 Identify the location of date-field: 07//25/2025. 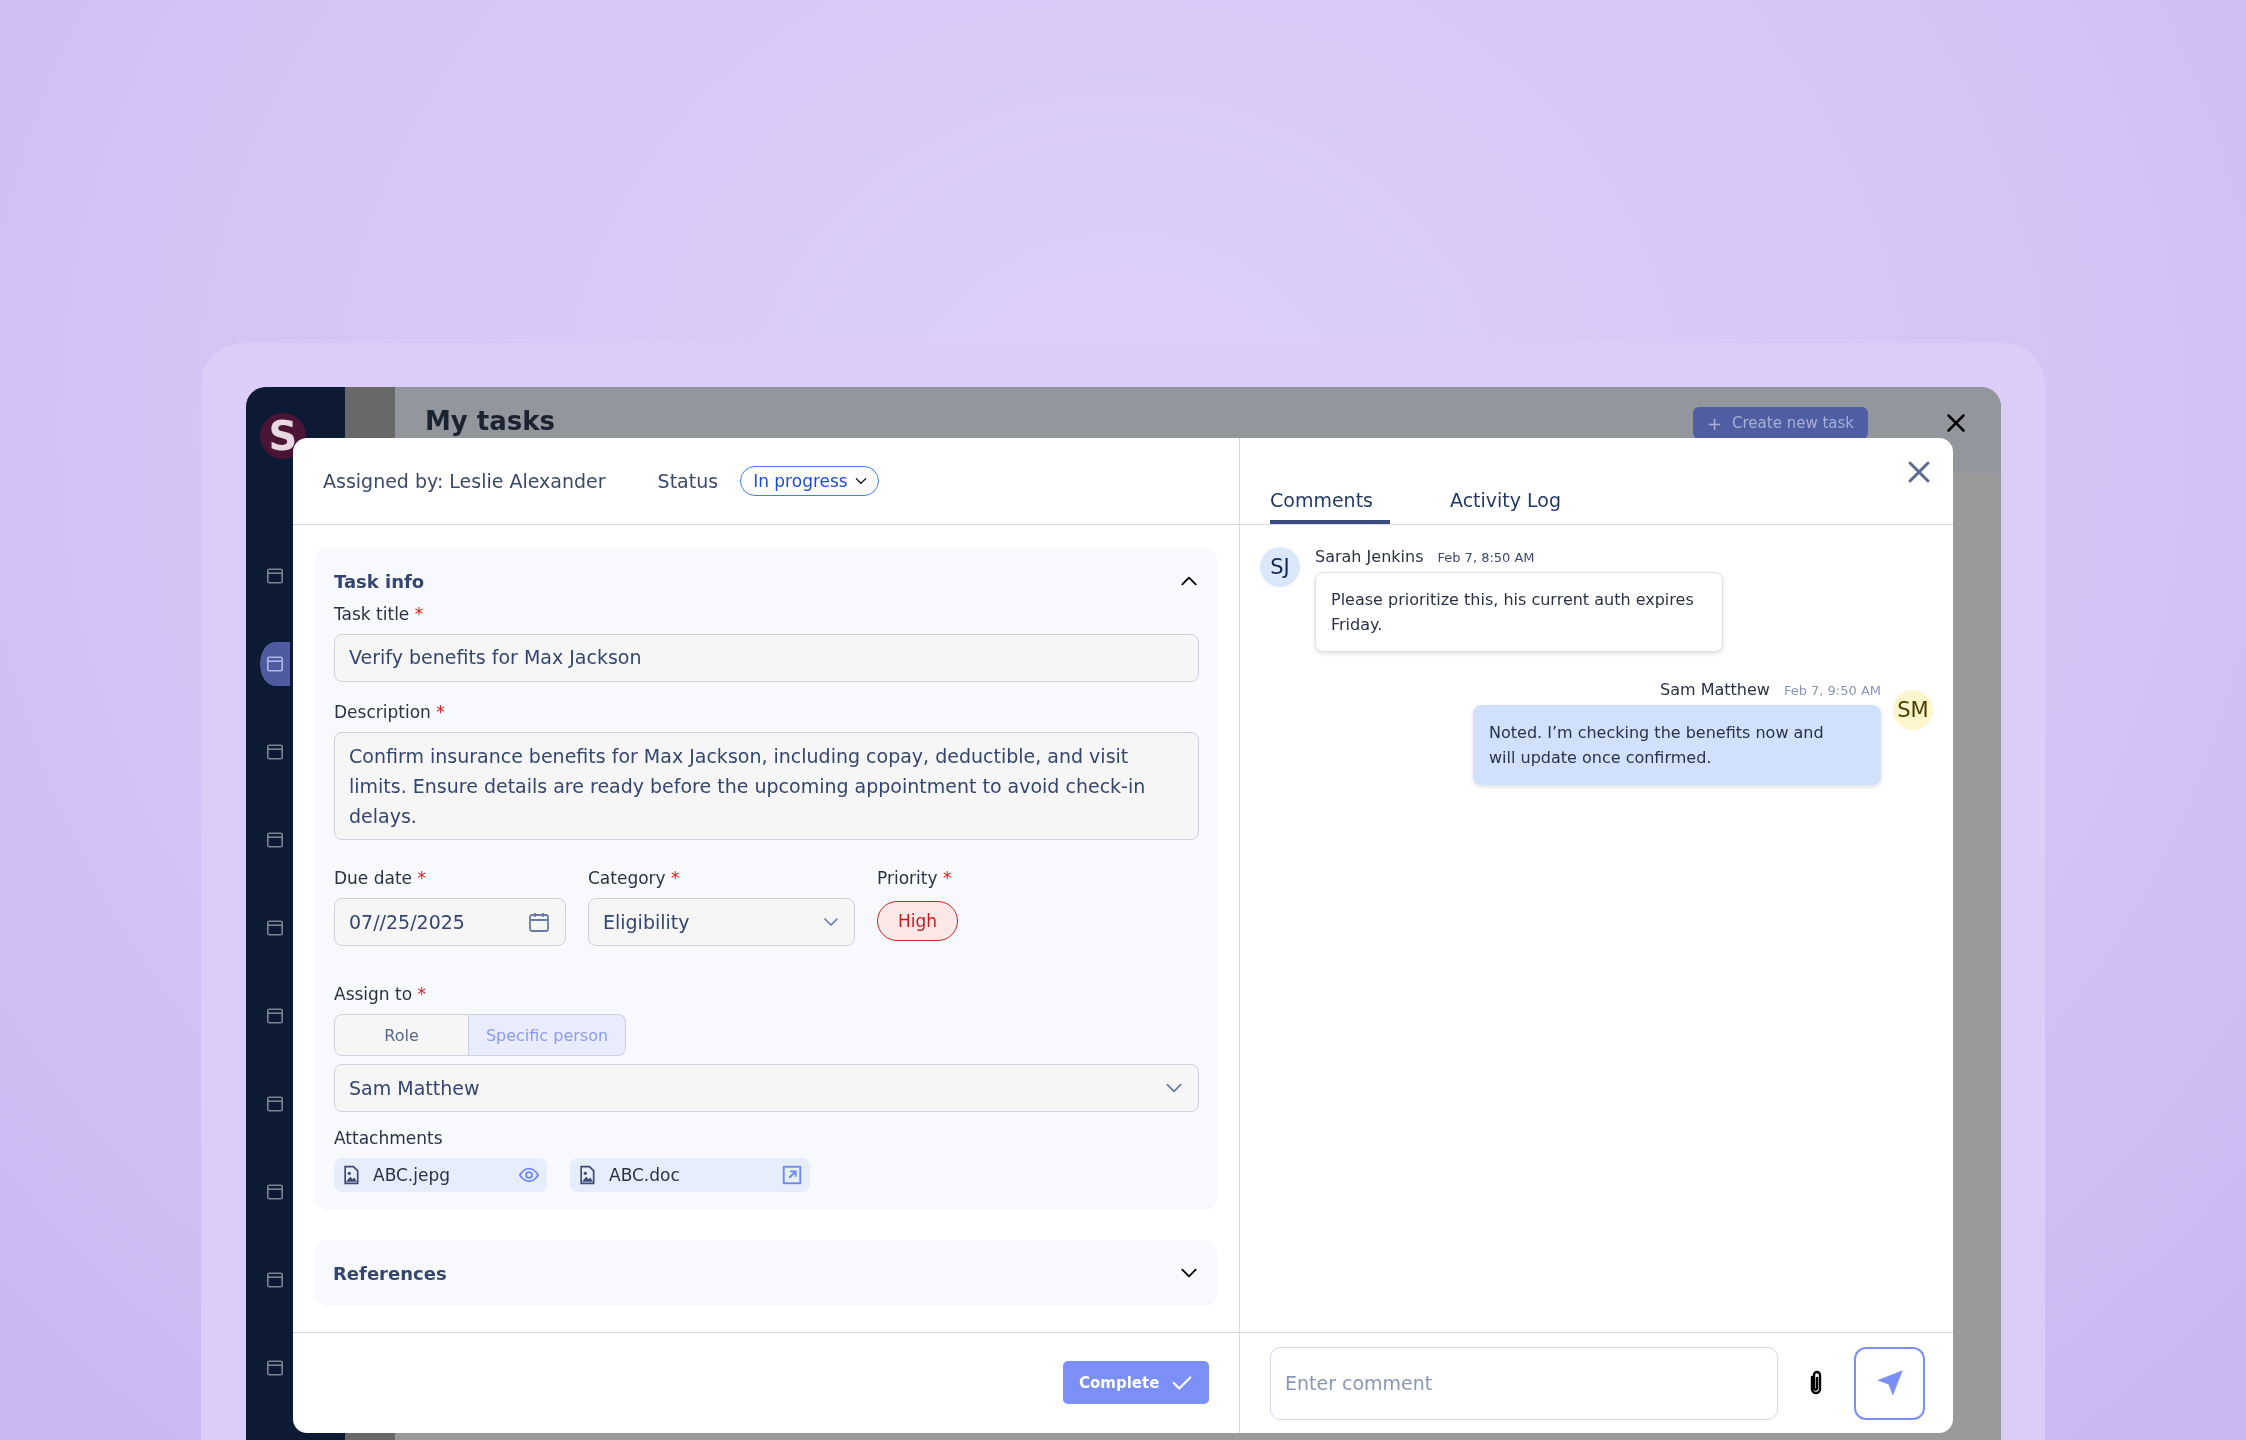
(450, 922).